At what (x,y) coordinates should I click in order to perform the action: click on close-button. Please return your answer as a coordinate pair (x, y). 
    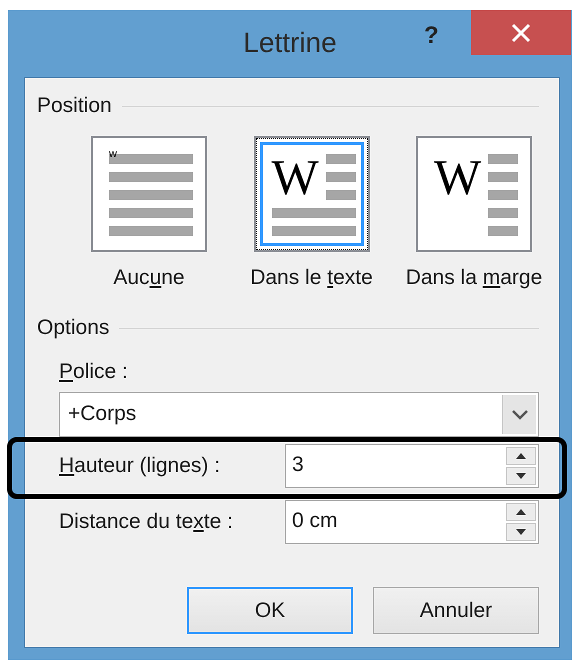
    Looking at the image, I should click on (521, 32).